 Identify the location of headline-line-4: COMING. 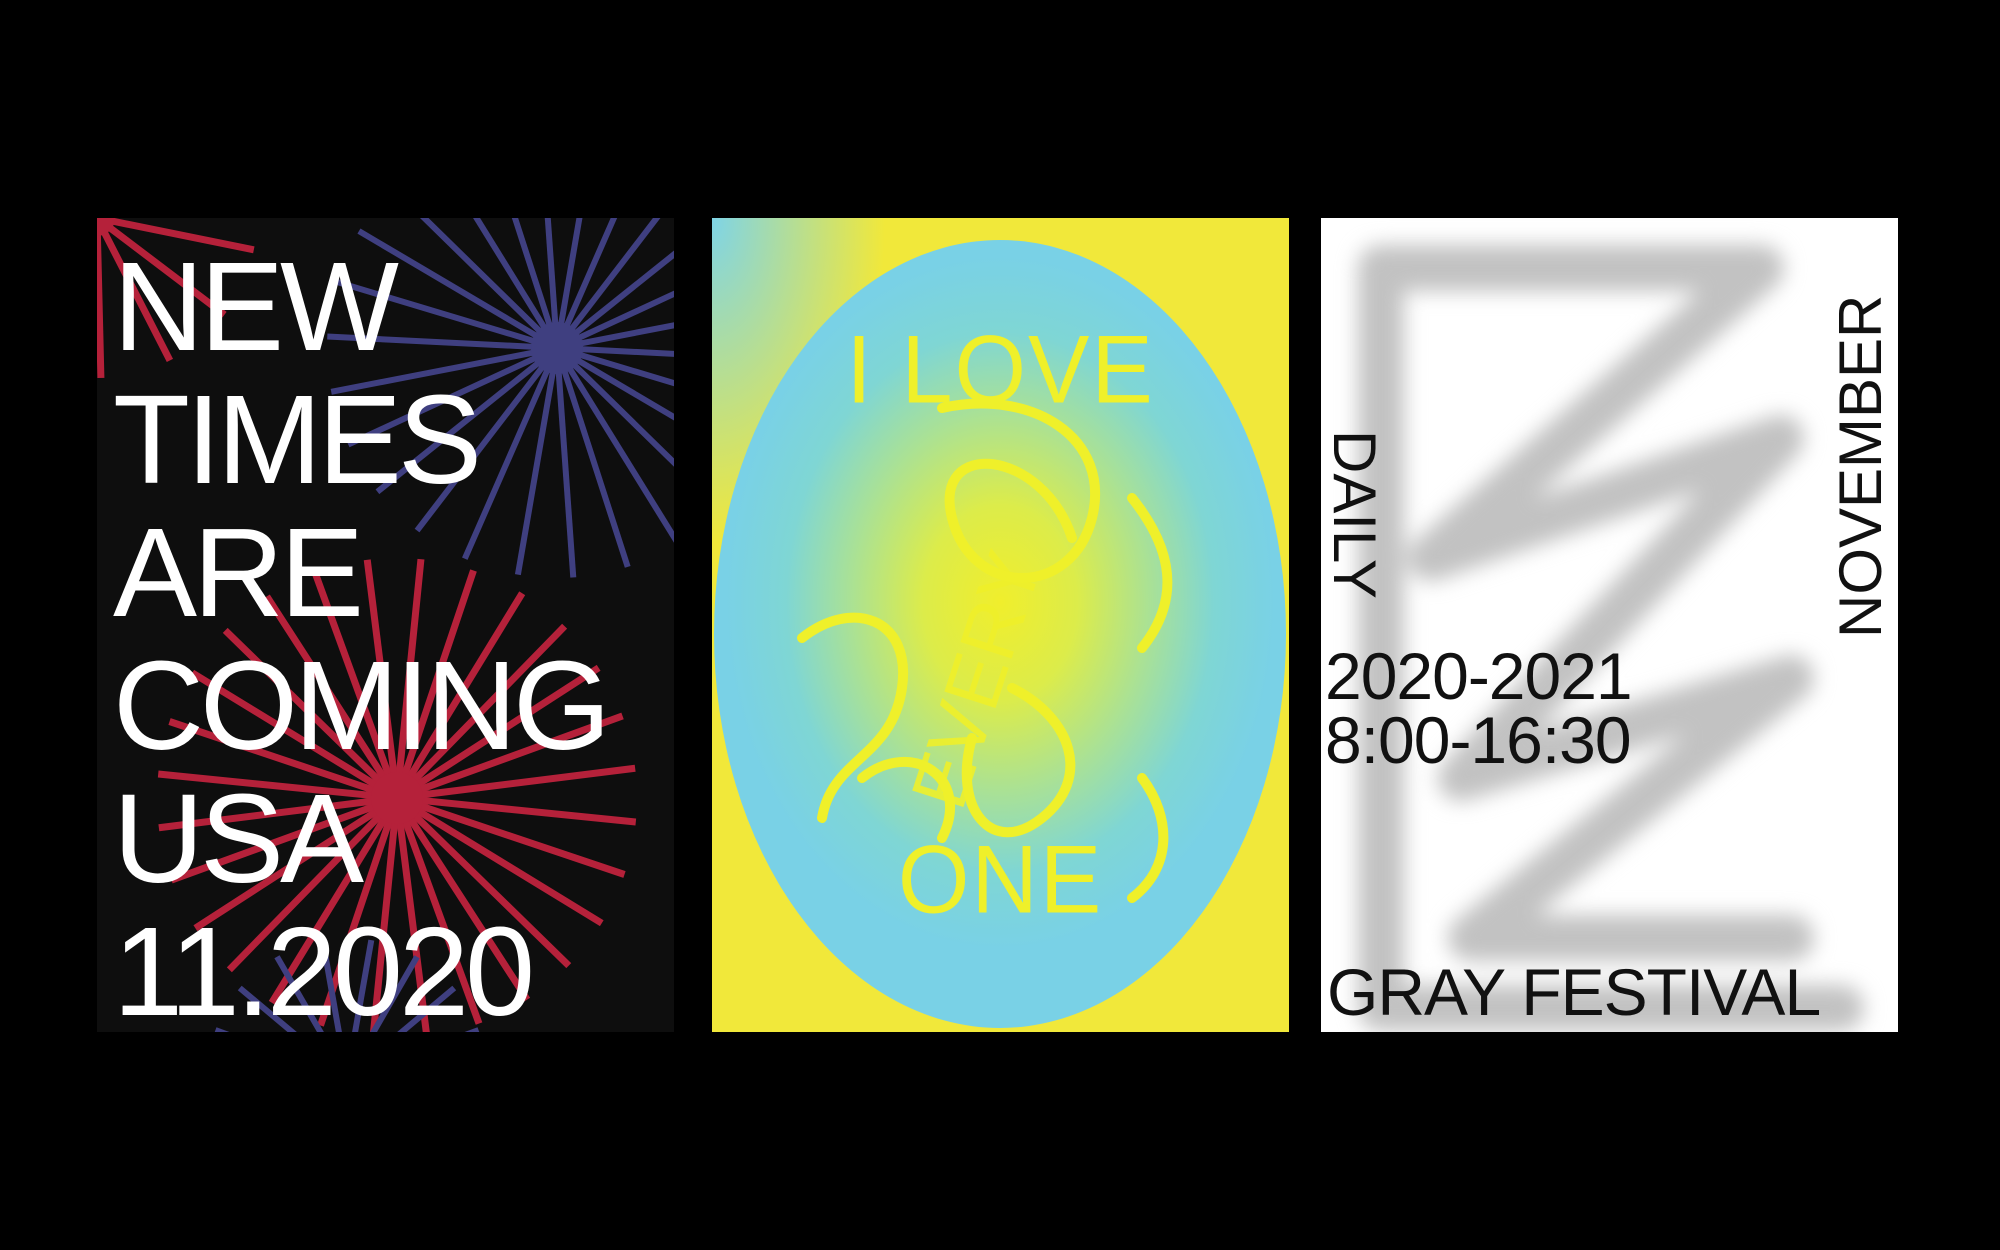
(362, 705).